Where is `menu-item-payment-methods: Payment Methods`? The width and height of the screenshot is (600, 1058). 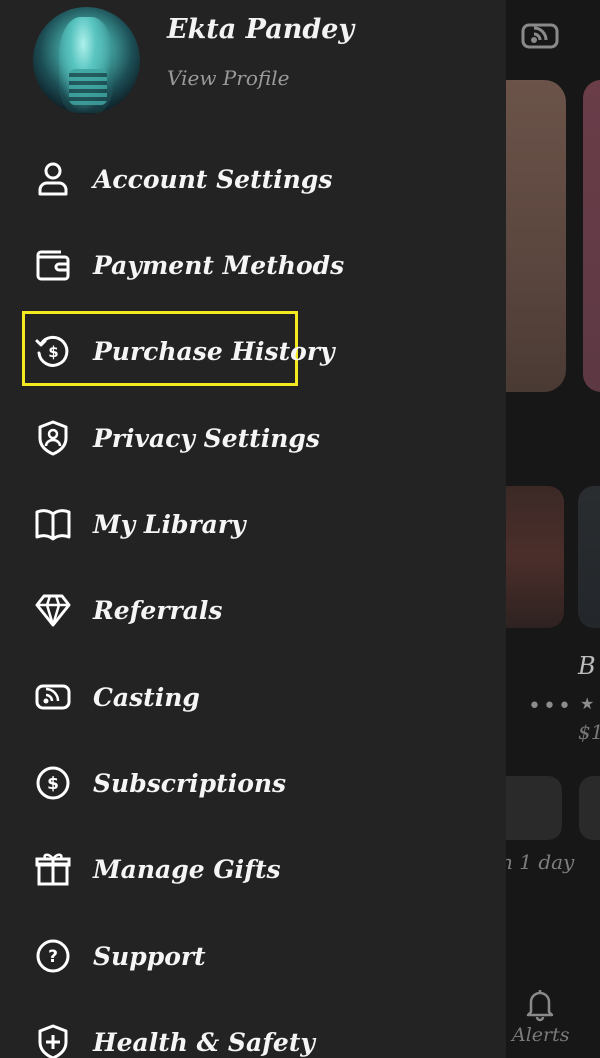
menu-item-payment-methods: Payment Methods is located at coordinates (253, 265).